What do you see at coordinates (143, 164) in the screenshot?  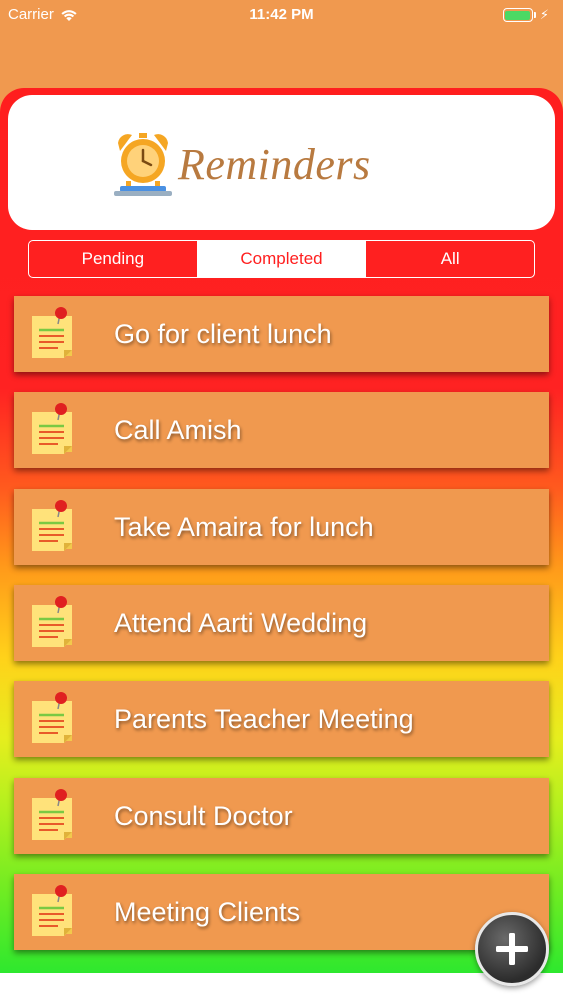 I see `alarm-clock-icon` at bounding box center [143, 164].